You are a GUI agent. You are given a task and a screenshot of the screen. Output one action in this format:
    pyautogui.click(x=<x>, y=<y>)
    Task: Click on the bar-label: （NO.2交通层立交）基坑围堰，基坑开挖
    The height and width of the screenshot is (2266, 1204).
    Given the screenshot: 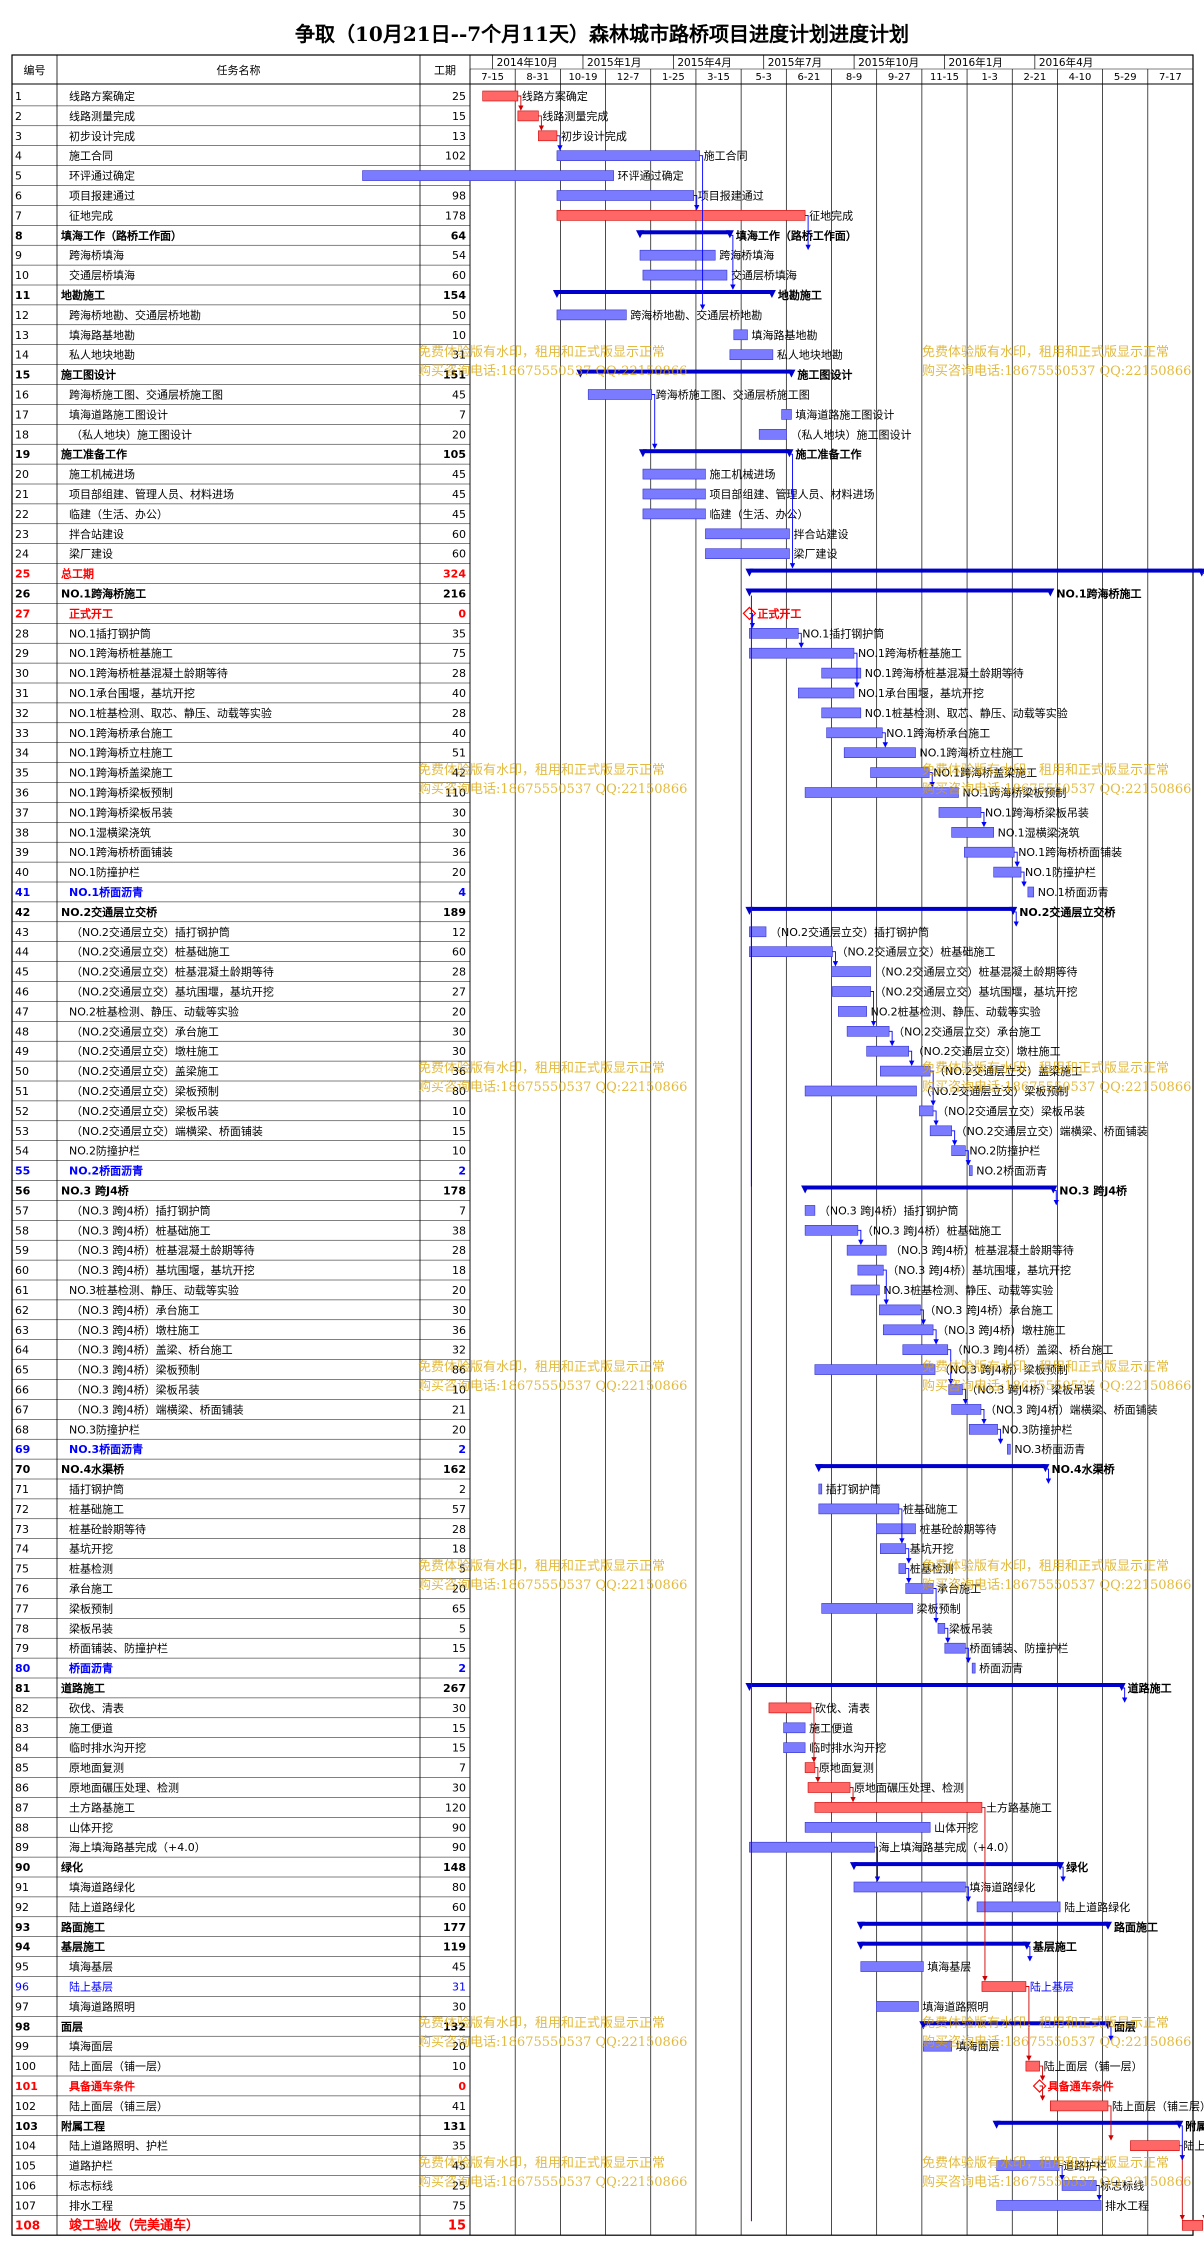 What is the action you would take?
    pyautogui.click(x=976, y=992)
    